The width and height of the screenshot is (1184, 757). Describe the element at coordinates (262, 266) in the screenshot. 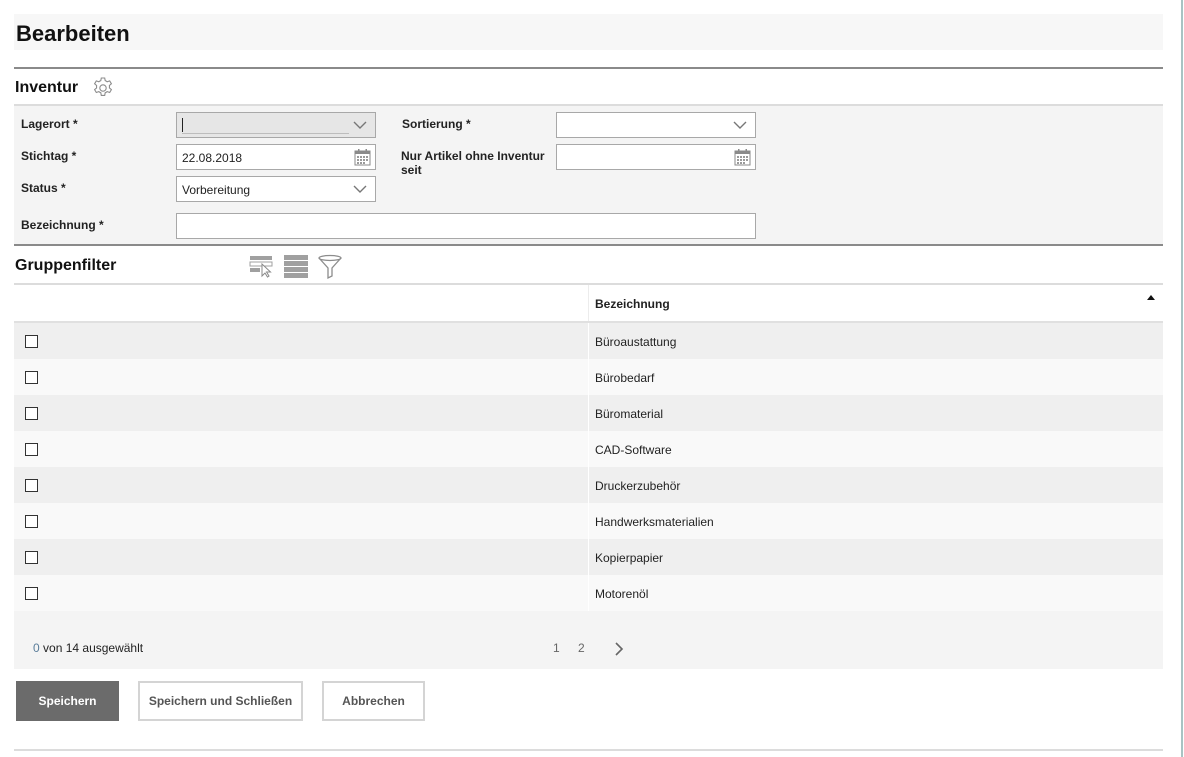

I see `select-rows-icon` at that location.